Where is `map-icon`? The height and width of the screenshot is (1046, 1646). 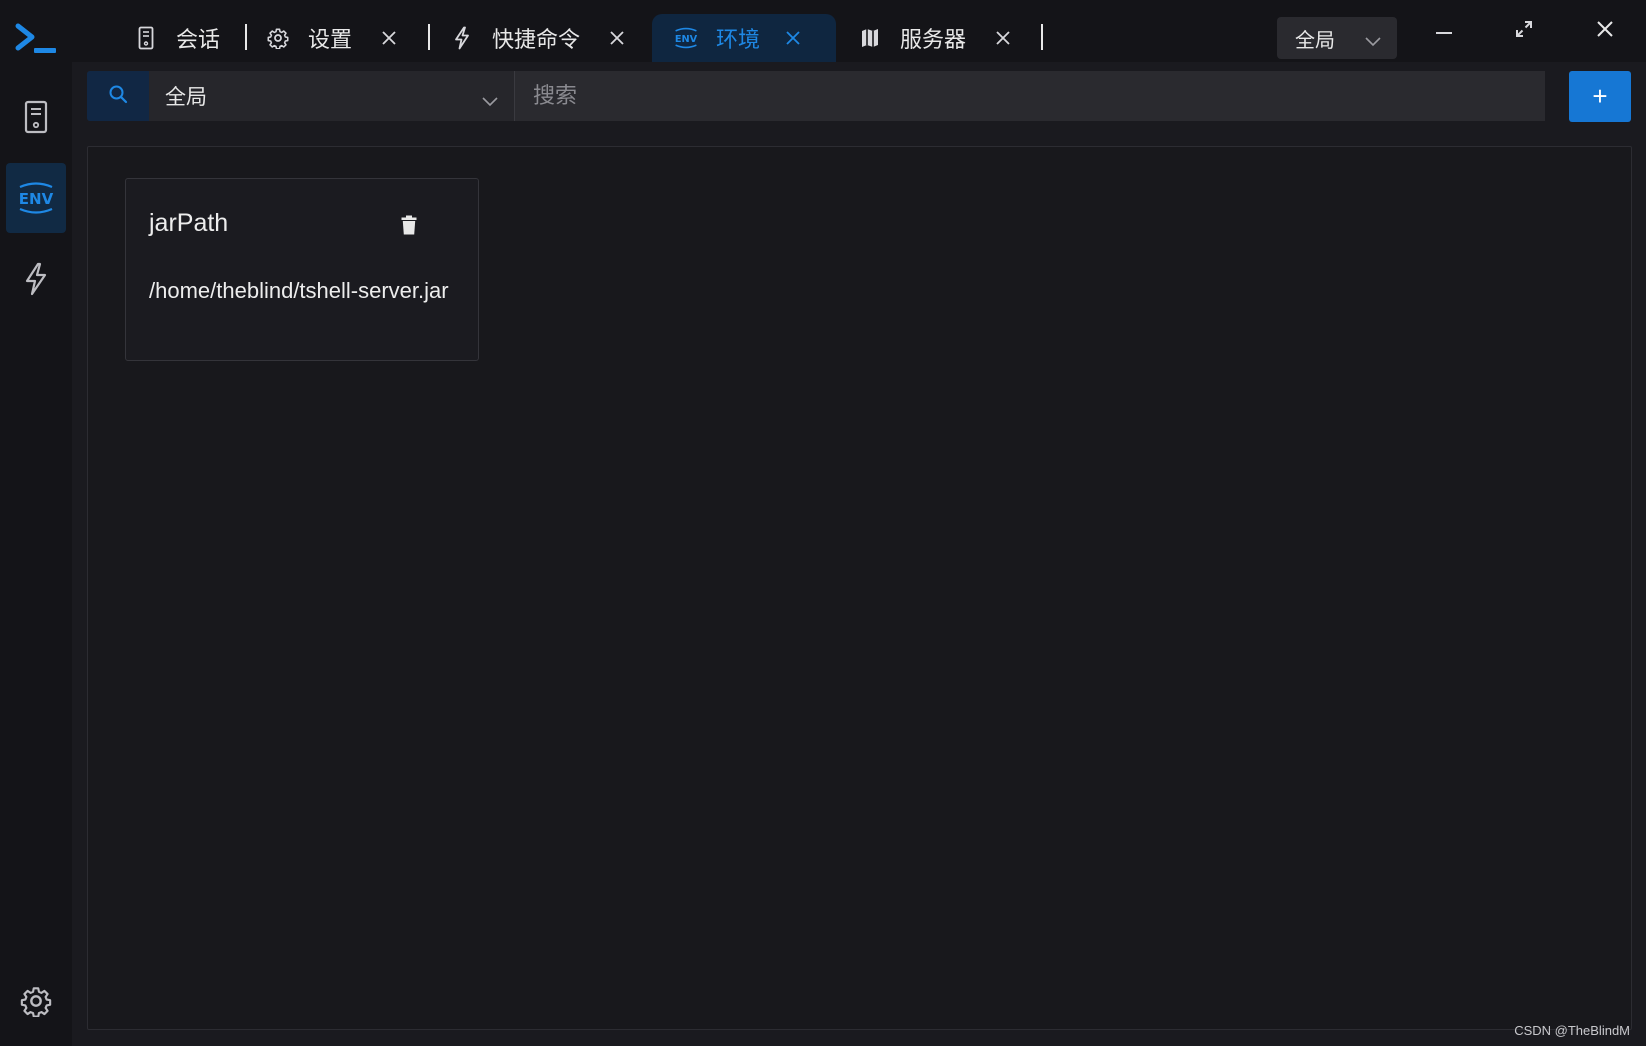
map-icon is located at coordinates (870, 38).